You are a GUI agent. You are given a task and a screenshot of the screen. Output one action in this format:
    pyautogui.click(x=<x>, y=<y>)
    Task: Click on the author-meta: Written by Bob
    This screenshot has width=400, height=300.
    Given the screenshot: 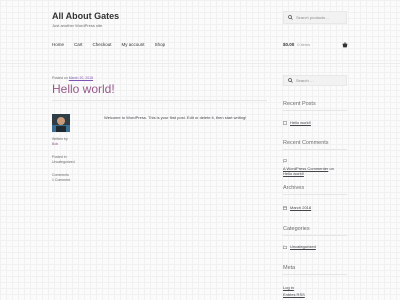 What is the action you would take?
    pyautogui.click(x=60, y=142)
    